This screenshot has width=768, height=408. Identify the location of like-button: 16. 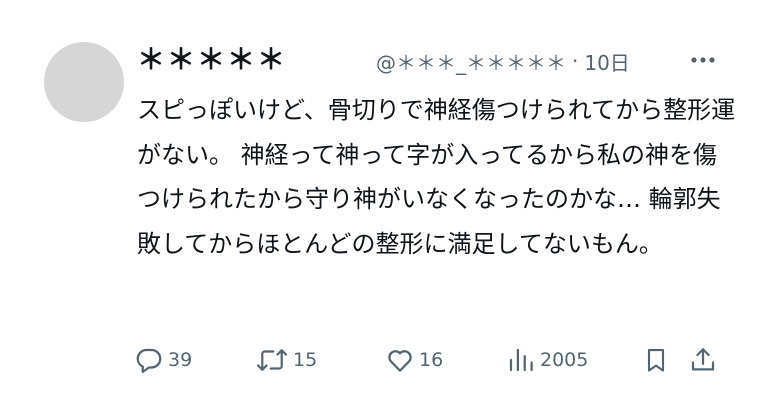
(414, 360).